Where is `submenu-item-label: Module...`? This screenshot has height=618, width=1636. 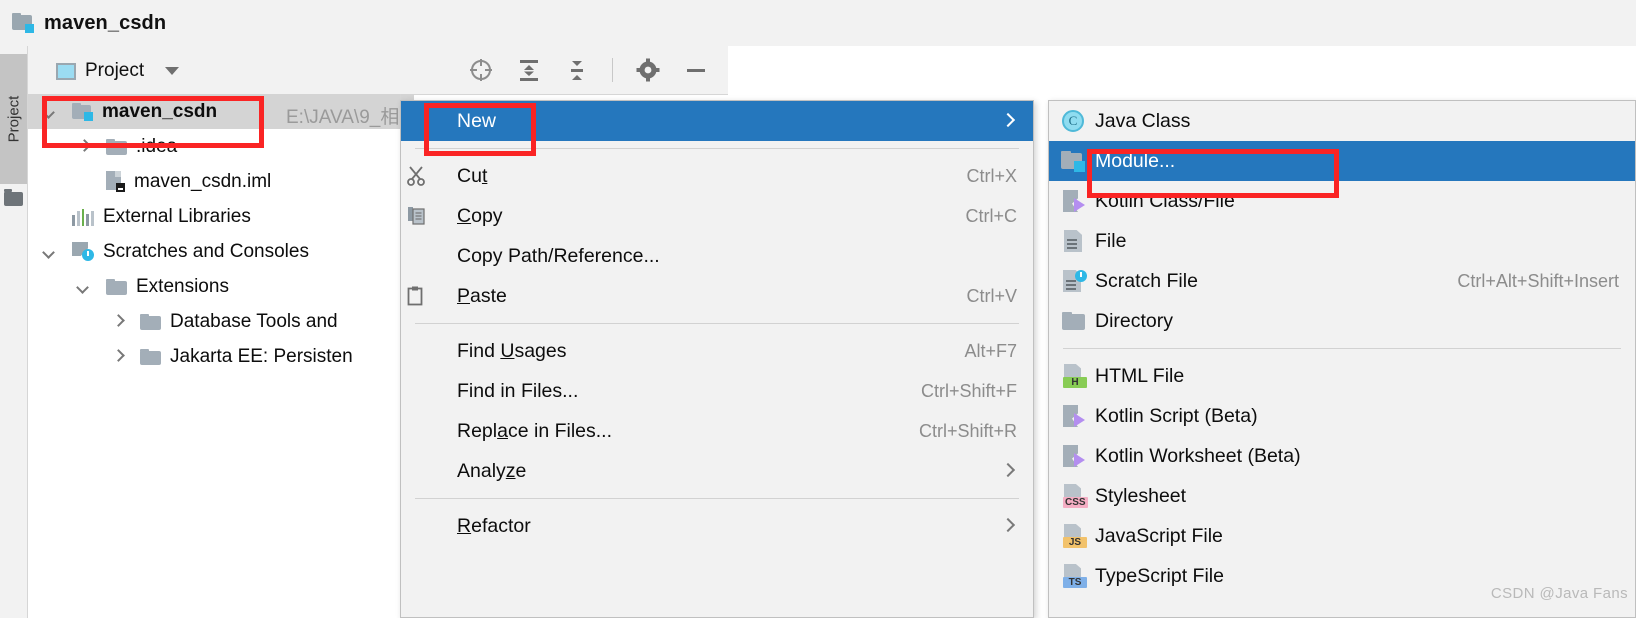 submenu-item-label: Module... is located at coordinates (1135, 160).